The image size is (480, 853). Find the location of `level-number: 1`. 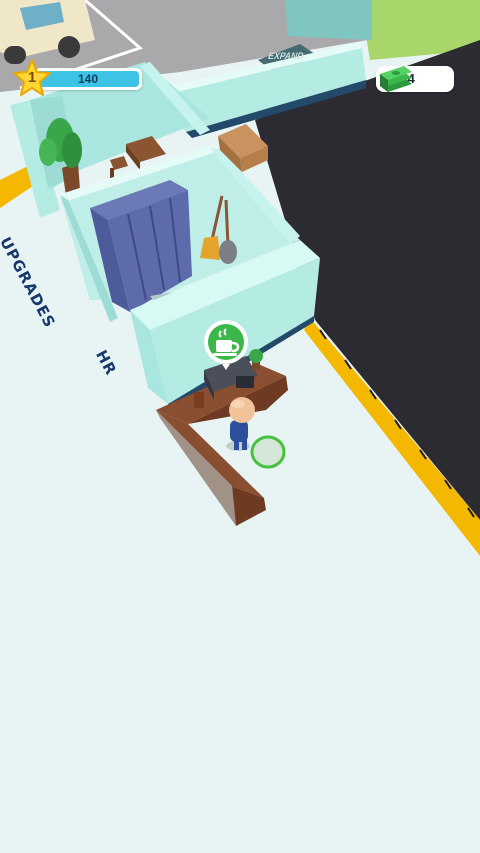

level-number: 1 is located at coordinates (32, 77).